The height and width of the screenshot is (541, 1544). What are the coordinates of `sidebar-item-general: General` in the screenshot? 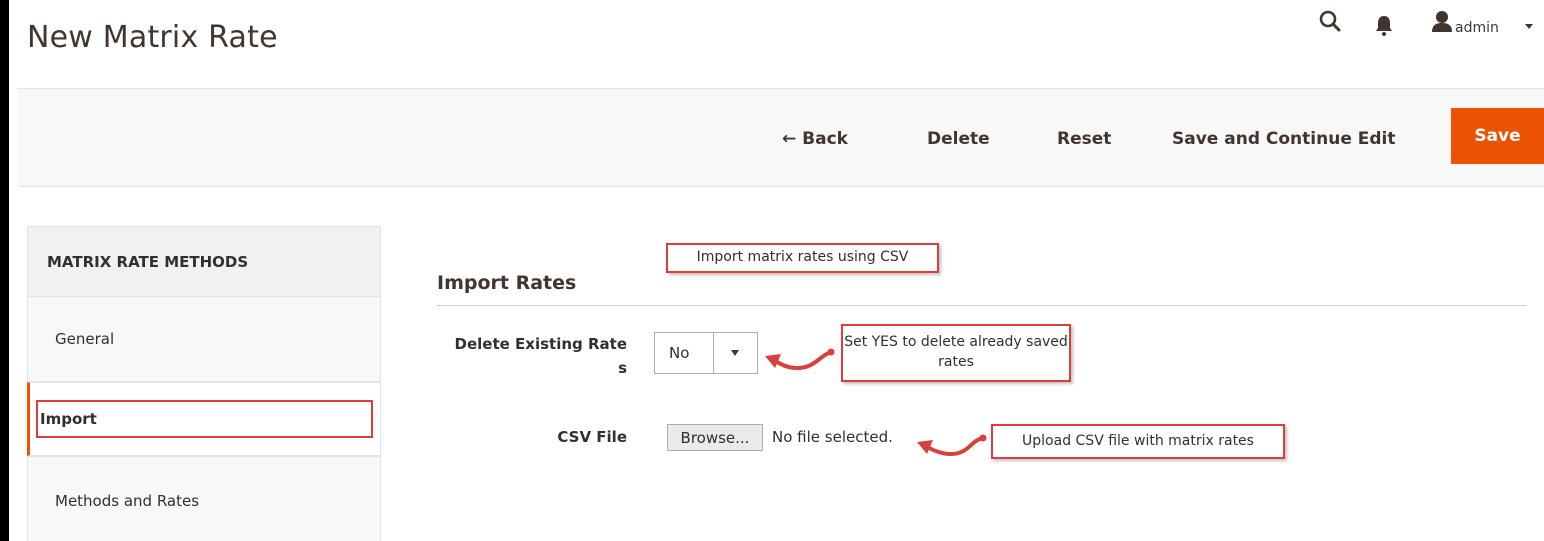 It's located at (204, 339).